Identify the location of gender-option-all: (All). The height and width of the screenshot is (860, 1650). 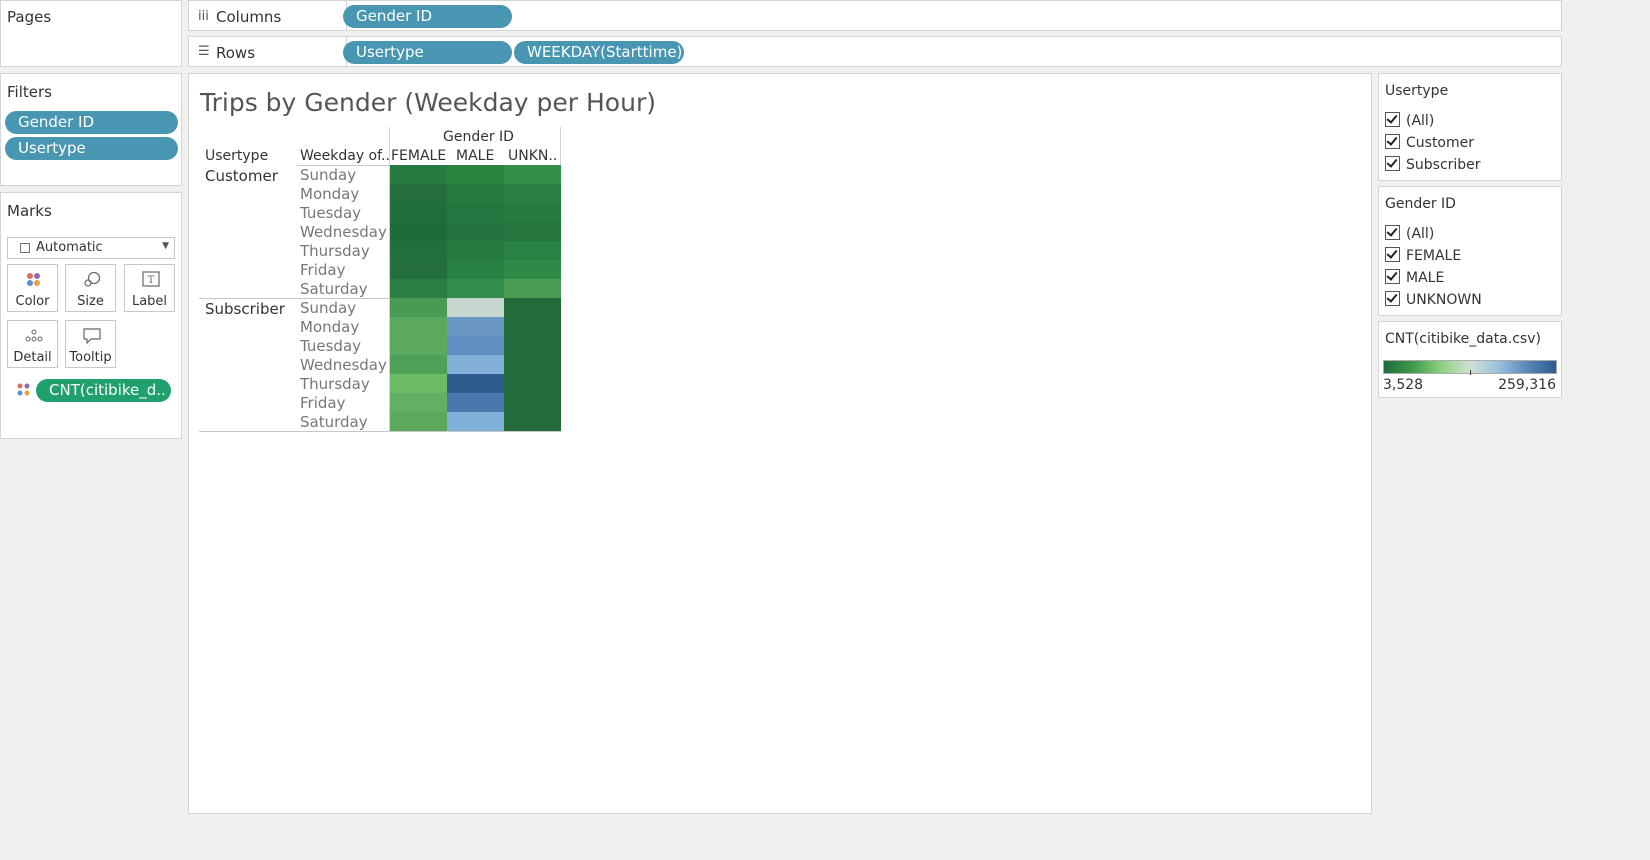
(1409, 233).